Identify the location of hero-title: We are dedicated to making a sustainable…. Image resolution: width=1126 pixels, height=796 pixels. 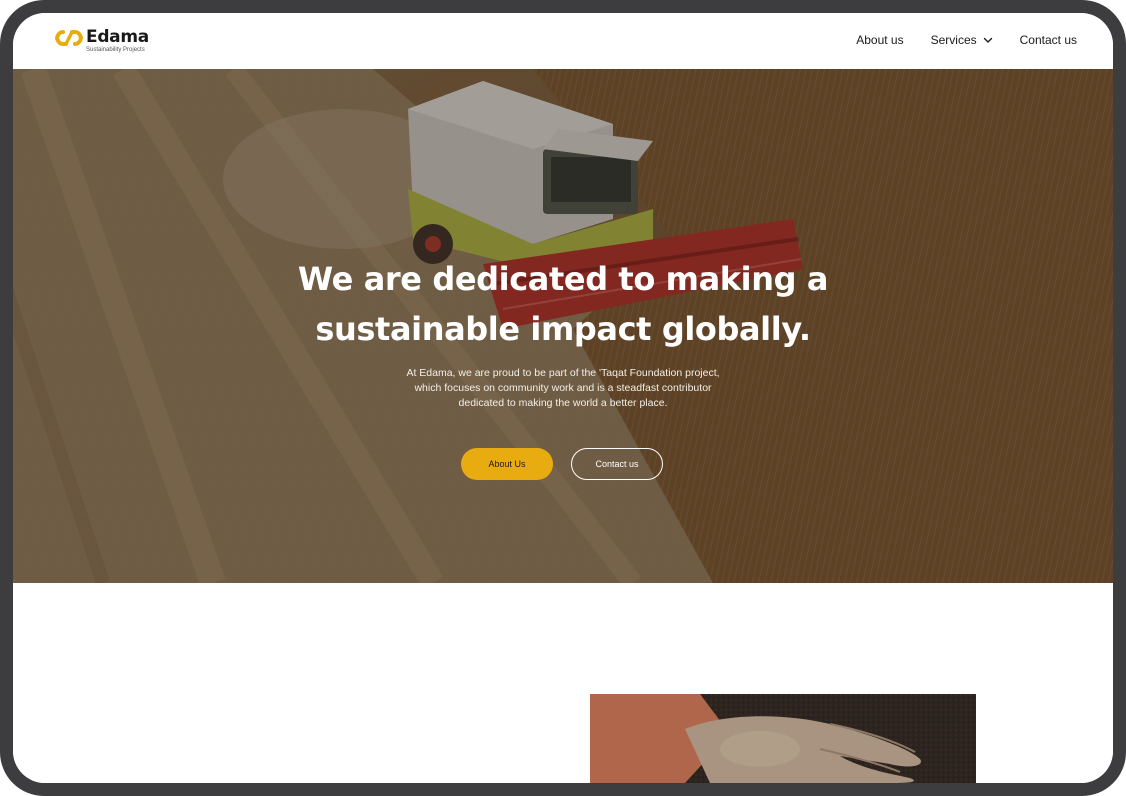
(563, 304).